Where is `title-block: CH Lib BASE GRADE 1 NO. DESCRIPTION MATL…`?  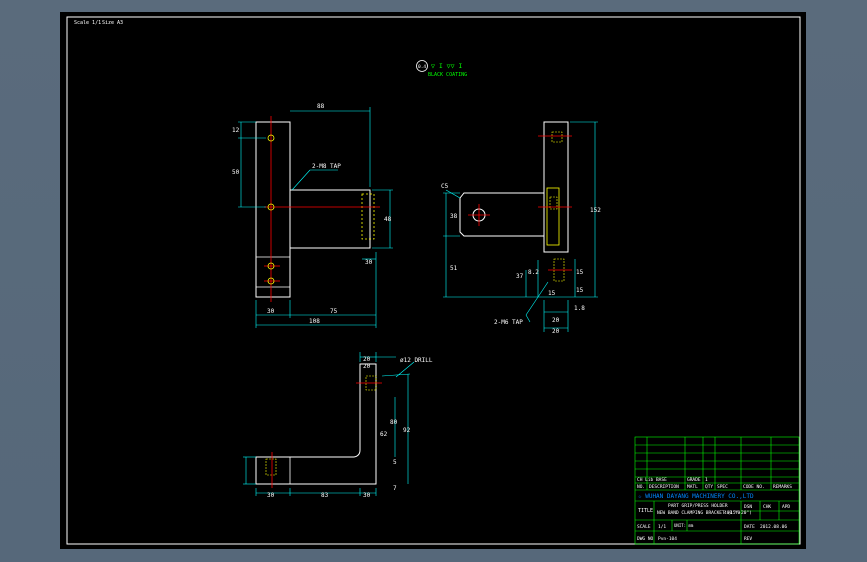 title-block: CH Lib BASE GRADE 1 NO. DESCRIPTION MATL… is located at coordinates (717, 490).